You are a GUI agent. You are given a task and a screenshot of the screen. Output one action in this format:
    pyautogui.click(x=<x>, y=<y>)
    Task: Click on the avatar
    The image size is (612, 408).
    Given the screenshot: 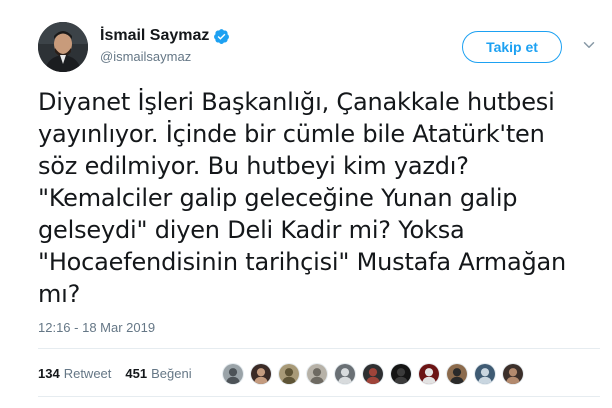 What is the action you would take?
    pyautogui.click(x=63, y=47)
    